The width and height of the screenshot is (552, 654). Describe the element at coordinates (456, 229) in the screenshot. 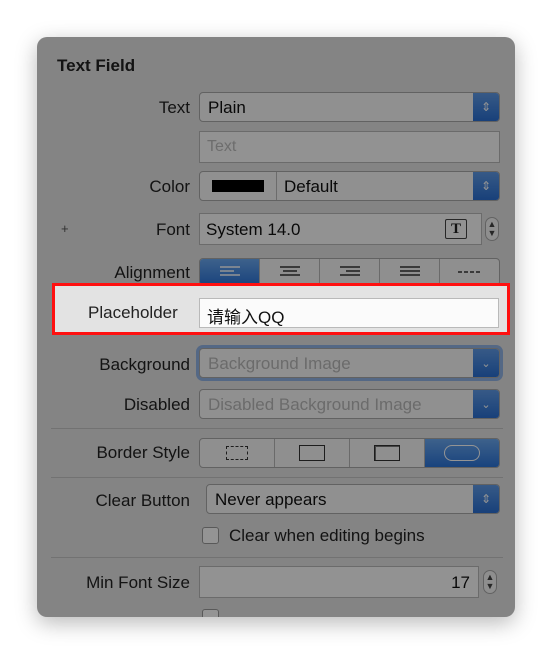

I see `font-picker-icon: T` at that location.